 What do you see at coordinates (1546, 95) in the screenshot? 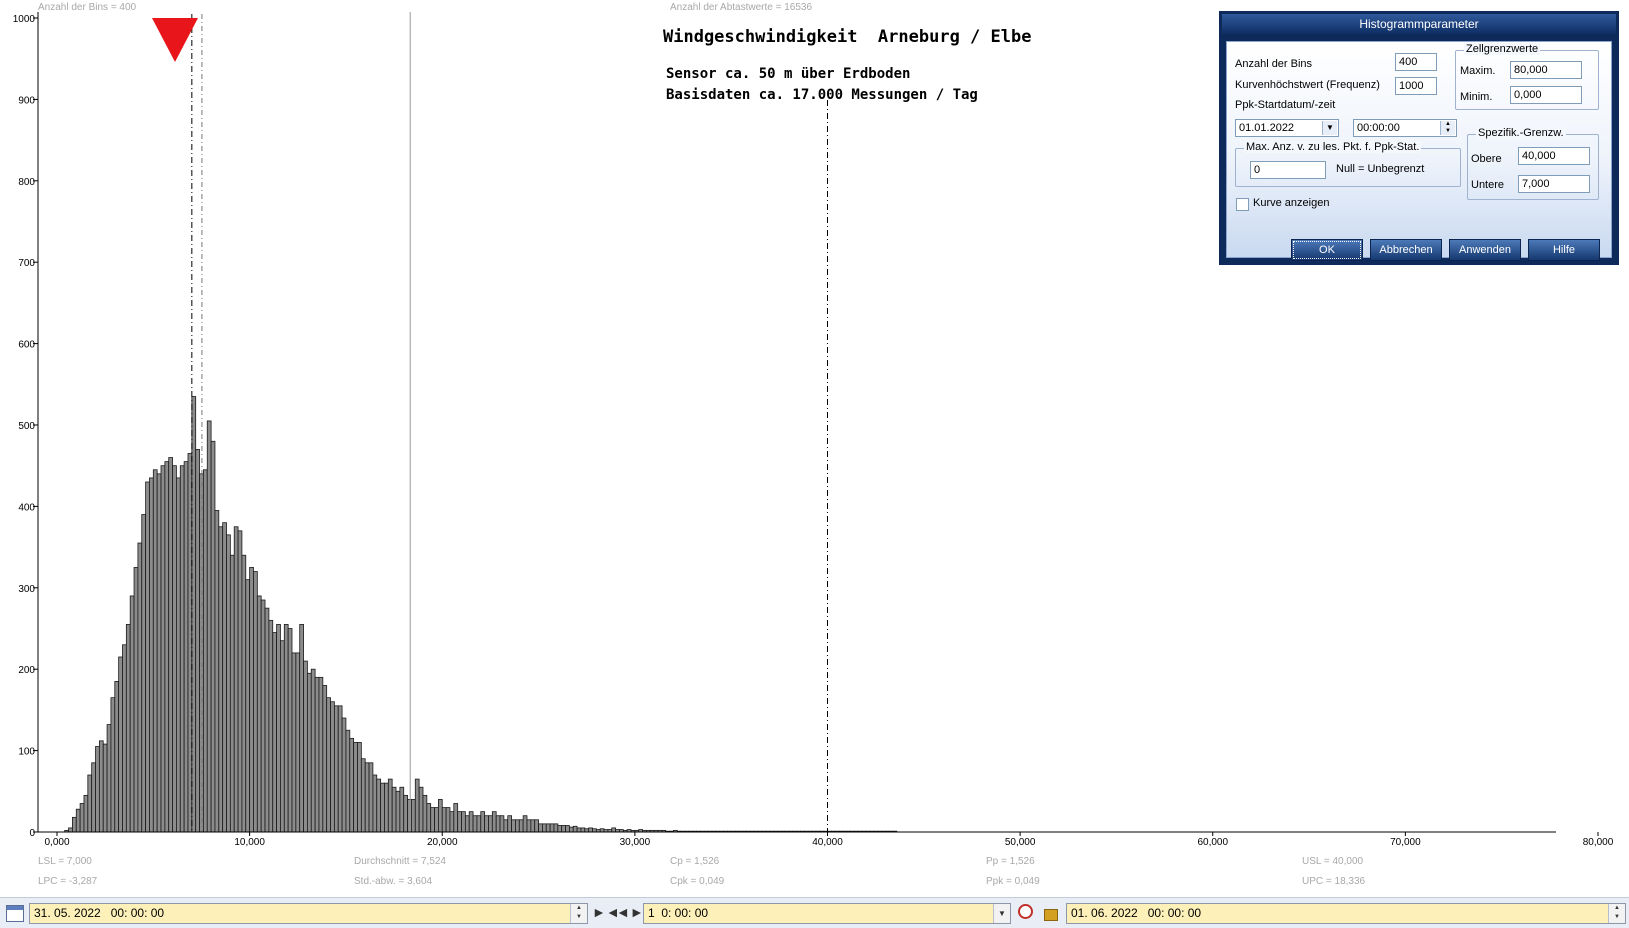
I see `min-cell-input: 0,000` at bounding box center [1546, 95].